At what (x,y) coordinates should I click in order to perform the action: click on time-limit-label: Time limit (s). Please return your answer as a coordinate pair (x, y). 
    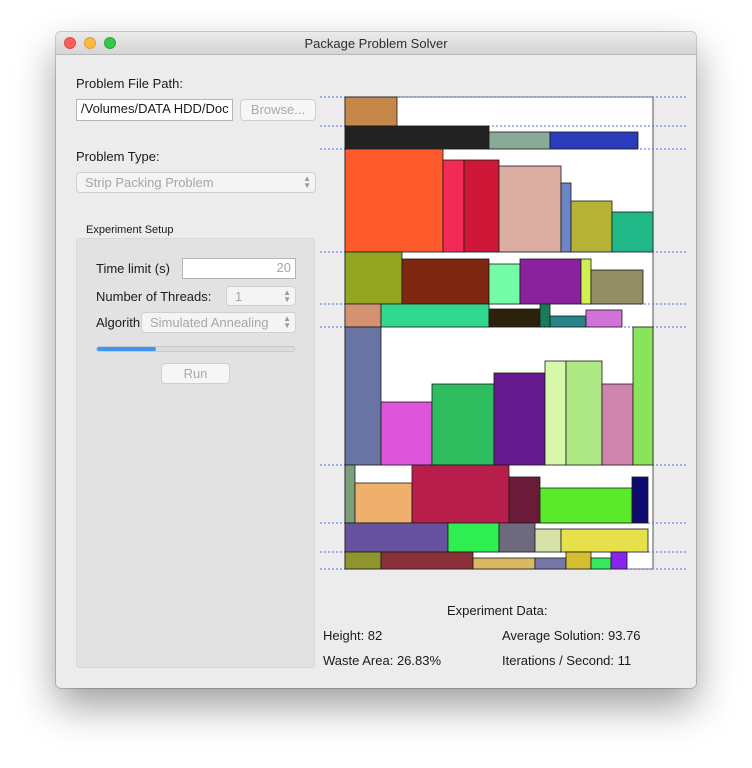
    Looking at the image, I should click on (133, 268).